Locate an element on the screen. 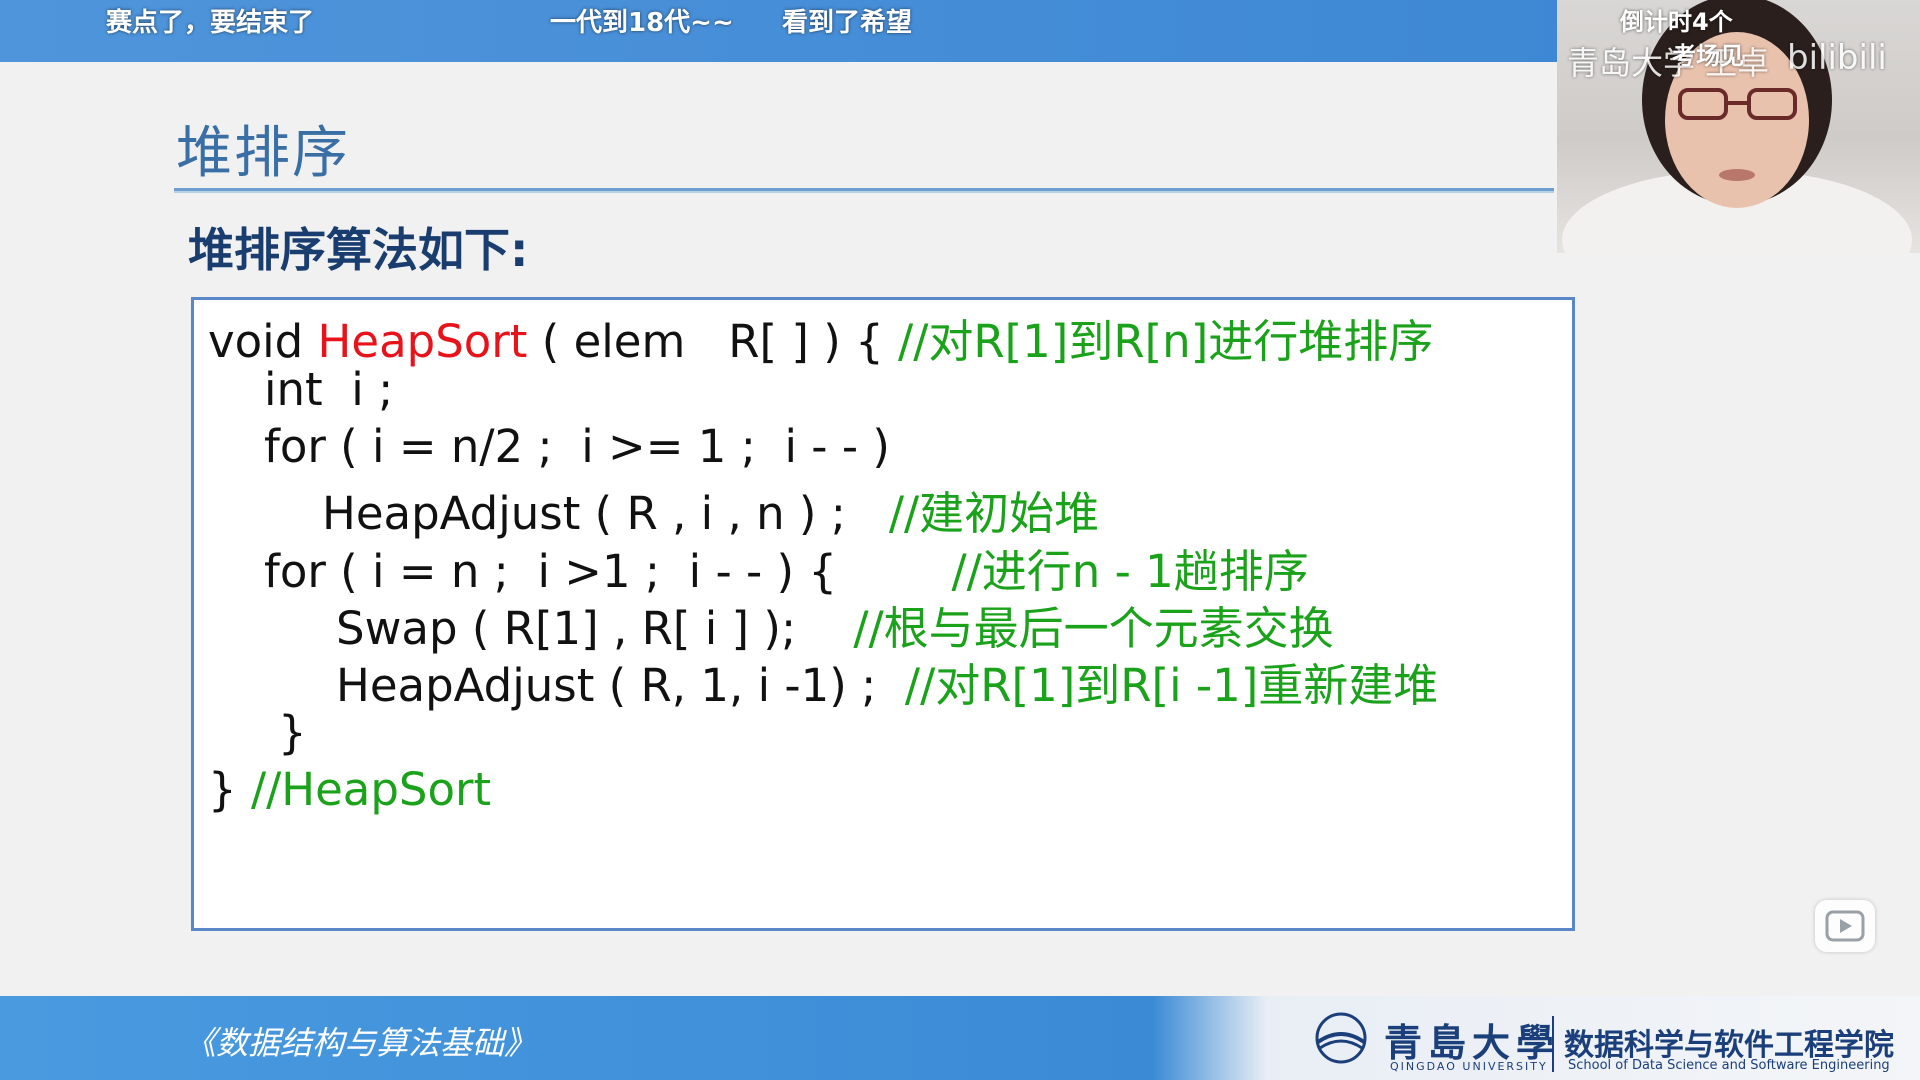 The image size is (1920, 1080). code-text: HeapAdjust ( R, 1, i -1) ; is located at coordinates (620, 685).